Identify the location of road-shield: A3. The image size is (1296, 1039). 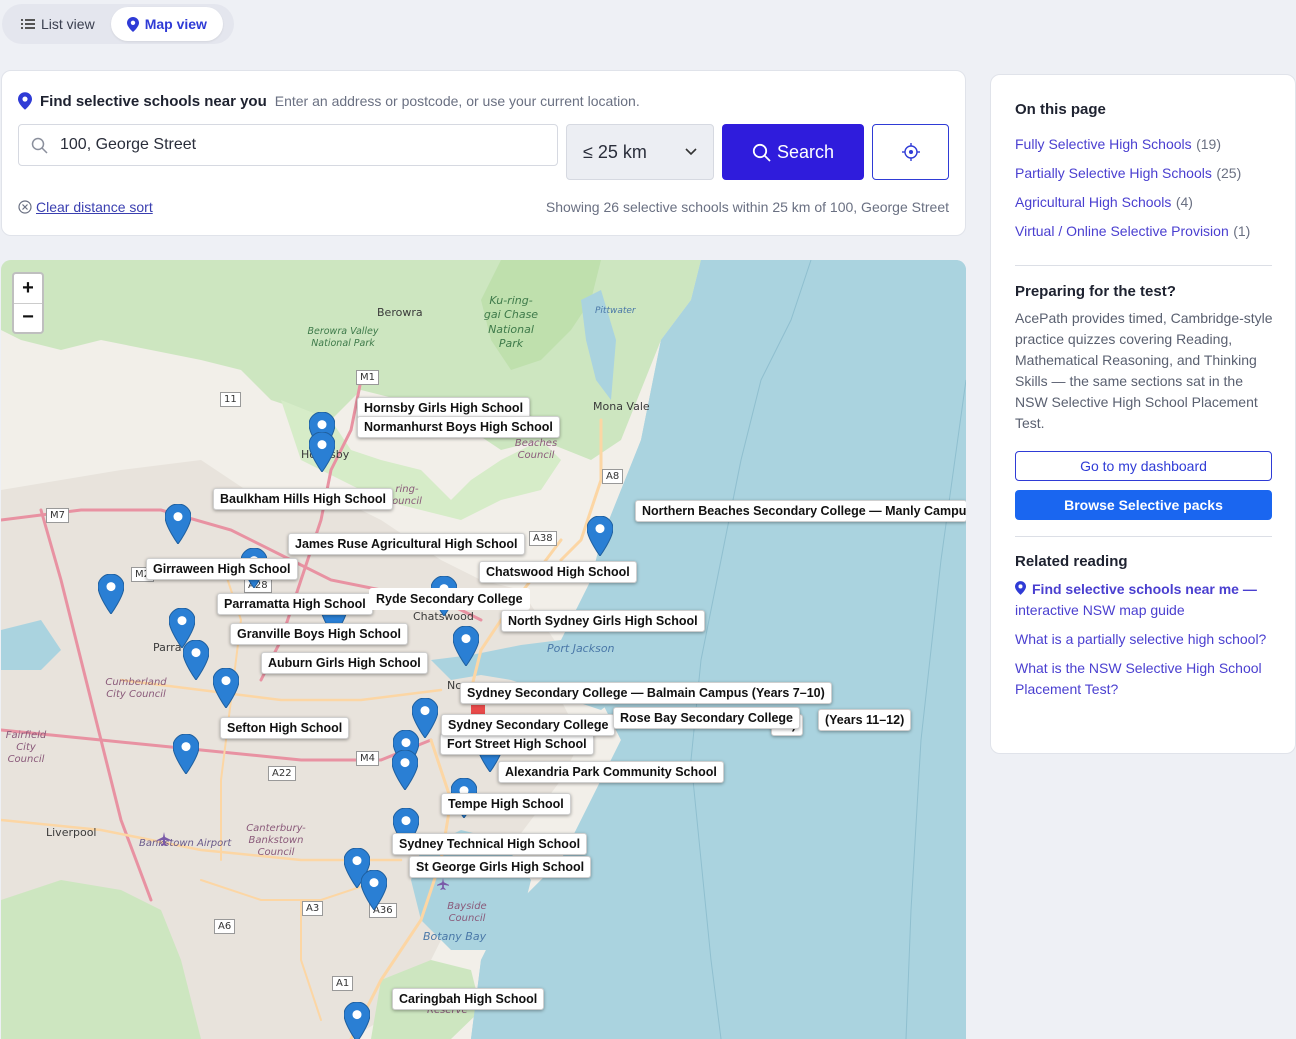
(313, 908).